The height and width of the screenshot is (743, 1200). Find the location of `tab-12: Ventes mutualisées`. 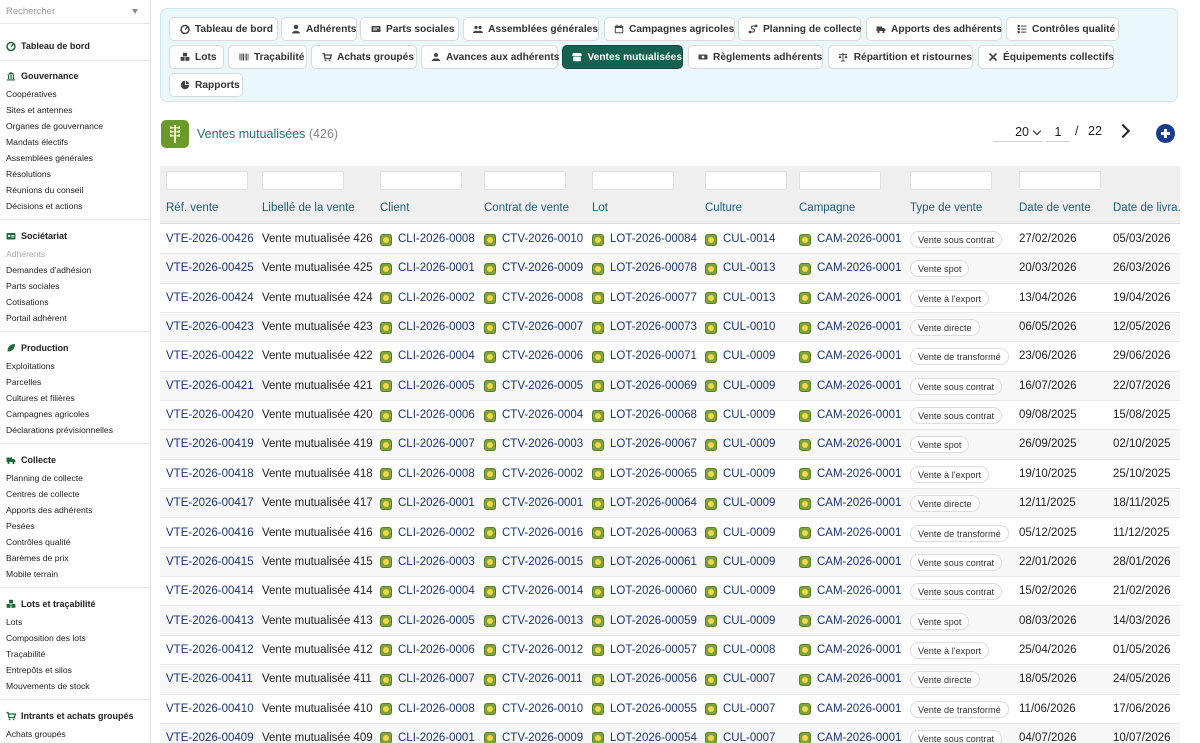

tab-12: Ventes mutualisées is located at coordinates (622, 57).